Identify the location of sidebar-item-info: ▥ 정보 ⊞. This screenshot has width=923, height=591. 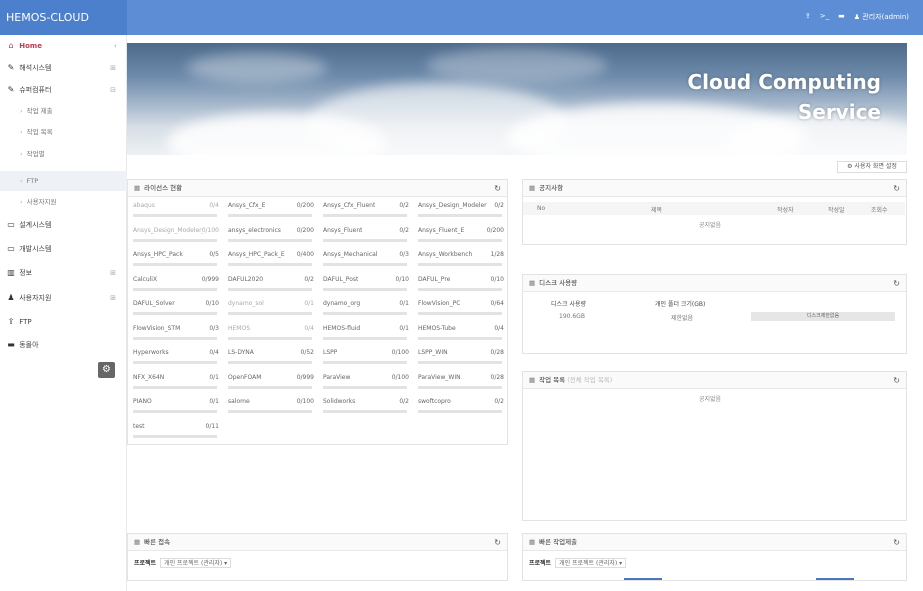
(63, 273).